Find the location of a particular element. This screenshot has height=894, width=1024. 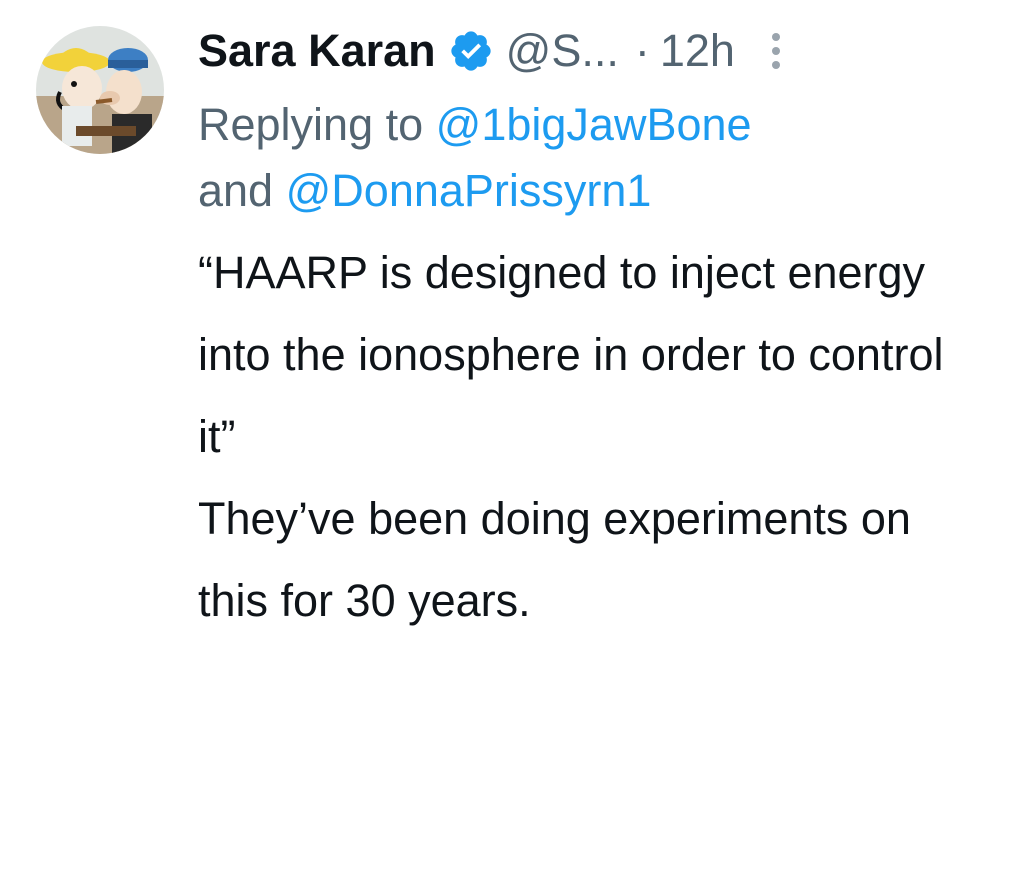

tweet-header: Sara Karan @S... · 12h is located at coordinates (593, 51).